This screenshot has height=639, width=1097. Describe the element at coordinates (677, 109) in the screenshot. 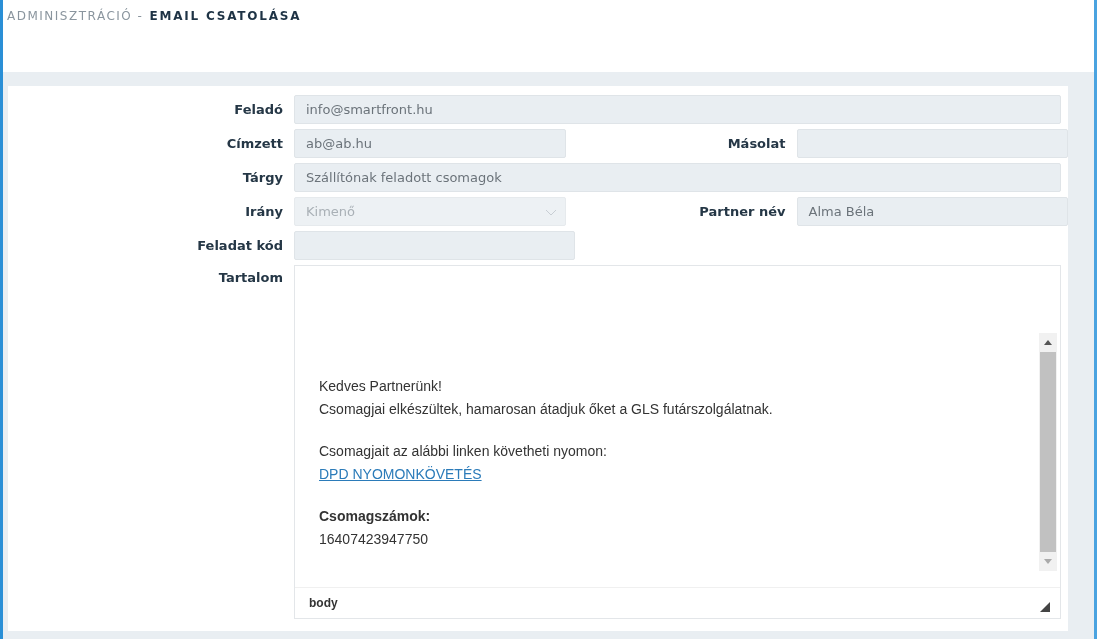

I see `input-field: info@smartfront.hu` at that location.